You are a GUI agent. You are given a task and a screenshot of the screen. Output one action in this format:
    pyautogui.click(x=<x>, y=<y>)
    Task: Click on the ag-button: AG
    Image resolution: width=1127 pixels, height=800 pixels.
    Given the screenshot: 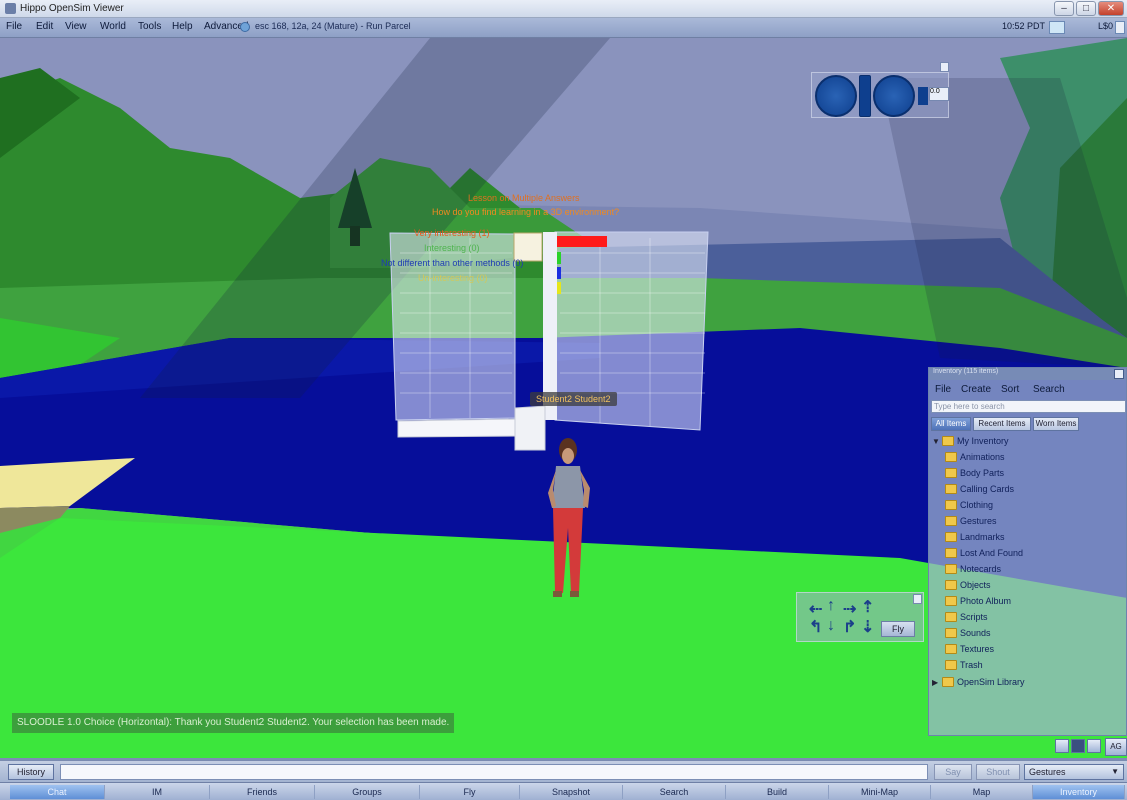 What is the action you would take?
    pyautogui.click(x=1116, y=747)
    